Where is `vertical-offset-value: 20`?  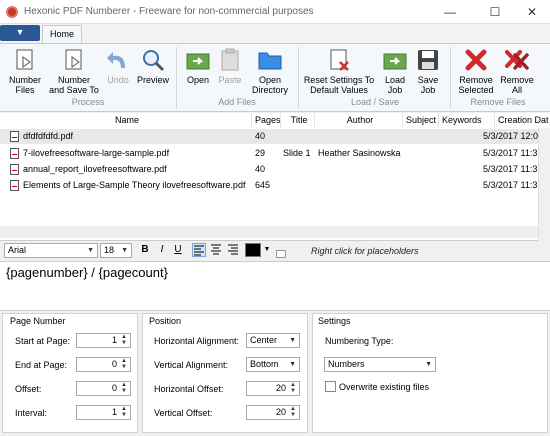 vertical-offset-value: 20 is located at coordinates (280, 412).